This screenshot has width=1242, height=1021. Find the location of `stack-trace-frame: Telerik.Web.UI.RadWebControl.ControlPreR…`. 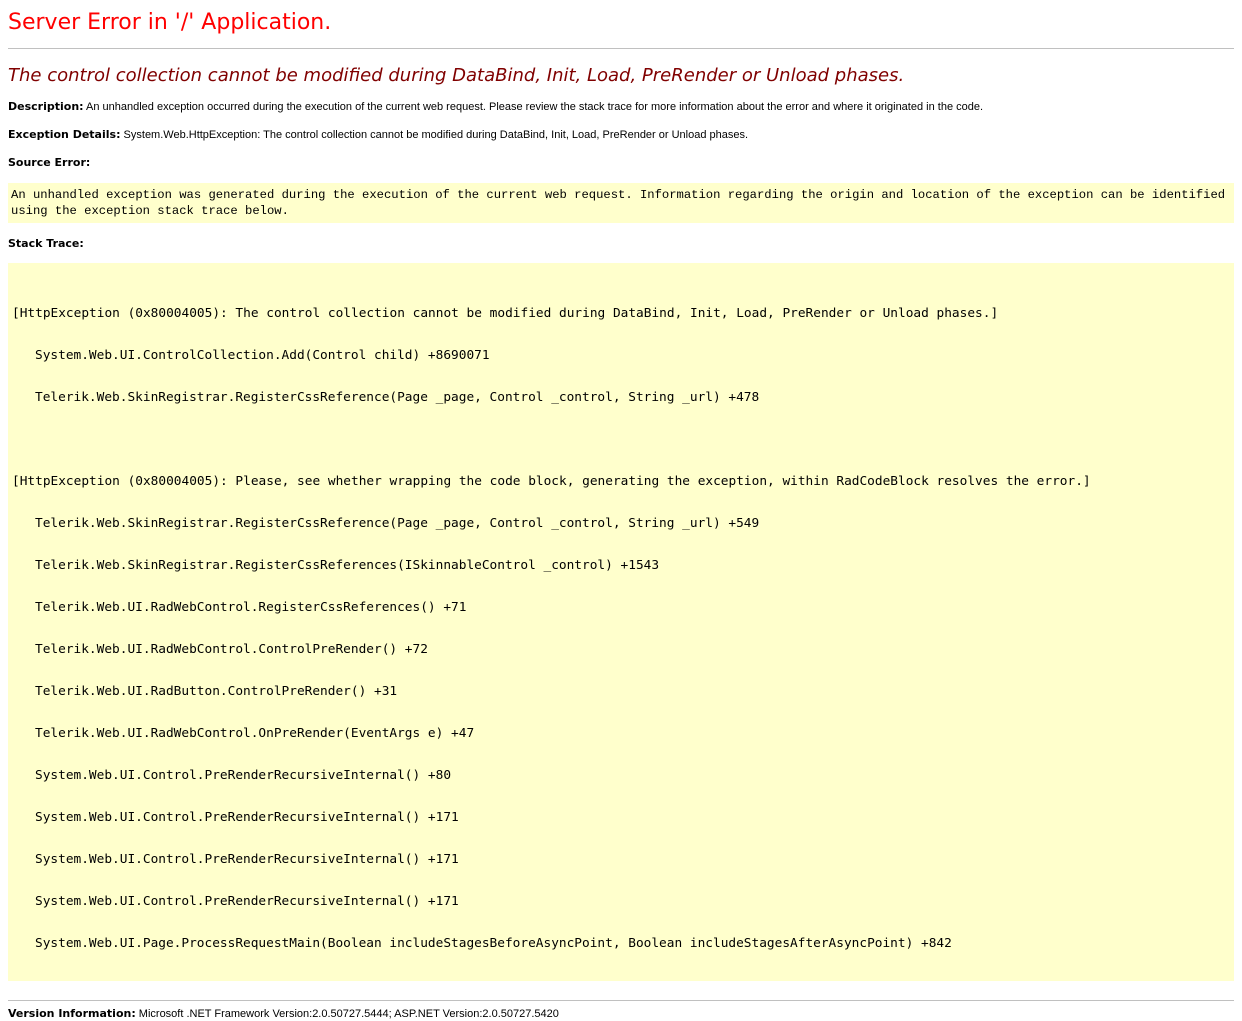

stack-trace-frame: Telerik.Web.UI.RadWebControl.ControlPreR… is located at coordinates (231, 649).